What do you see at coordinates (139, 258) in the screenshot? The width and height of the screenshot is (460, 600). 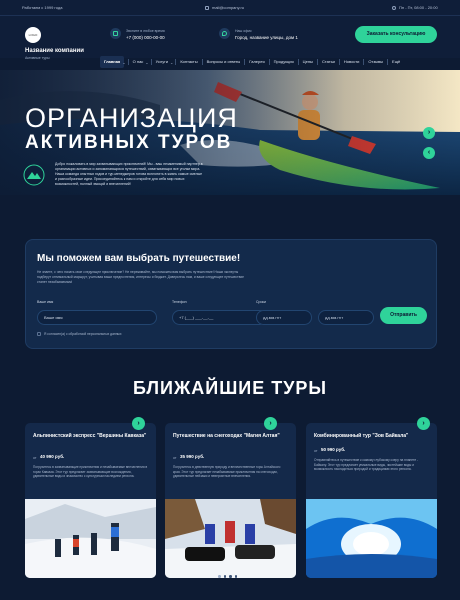 I see `form-title: Мы поможем вам выбрать путешествие!` at bounding box center [139, 258].